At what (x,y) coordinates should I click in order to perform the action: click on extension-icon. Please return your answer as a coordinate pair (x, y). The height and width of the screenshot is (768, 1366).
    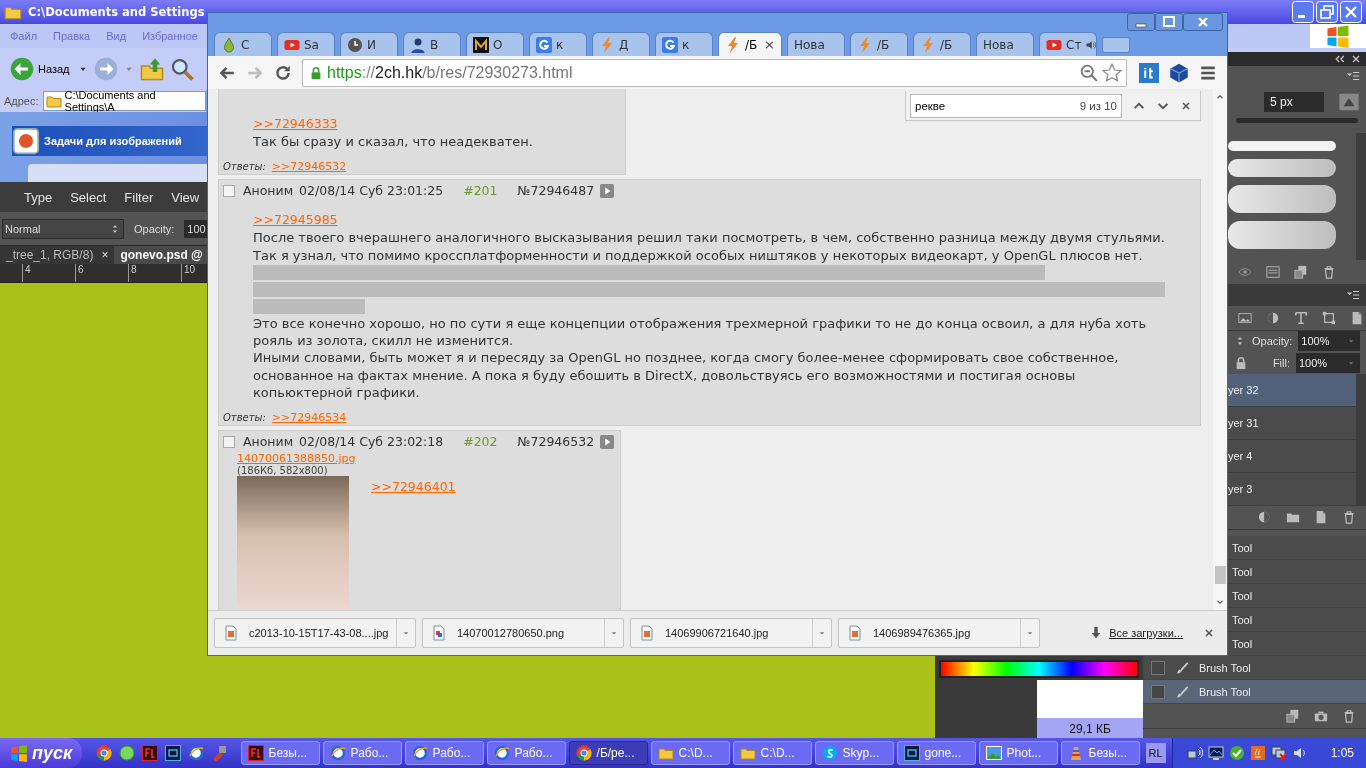
    Looking at the image, I should click on (1149, 72).